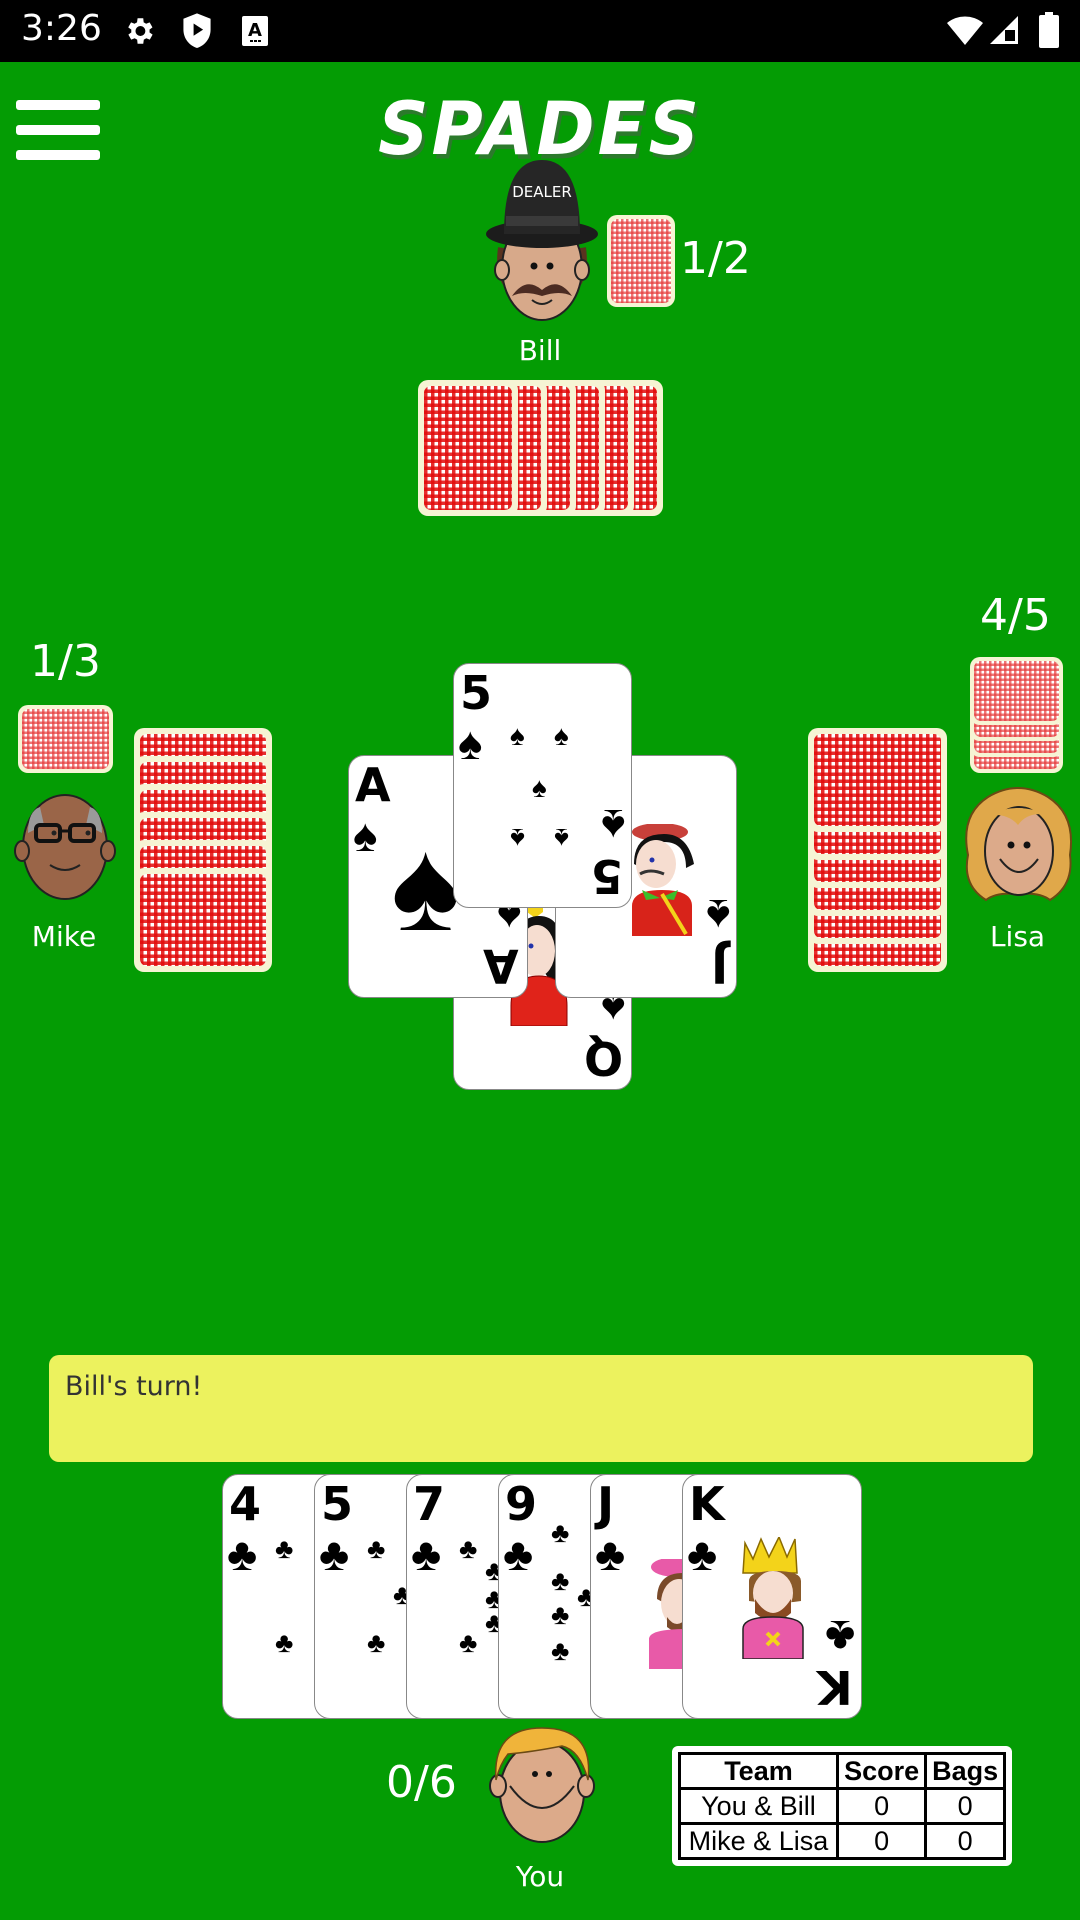  I want to click on lisa-name-label: Lisa, so click(1017, 936).